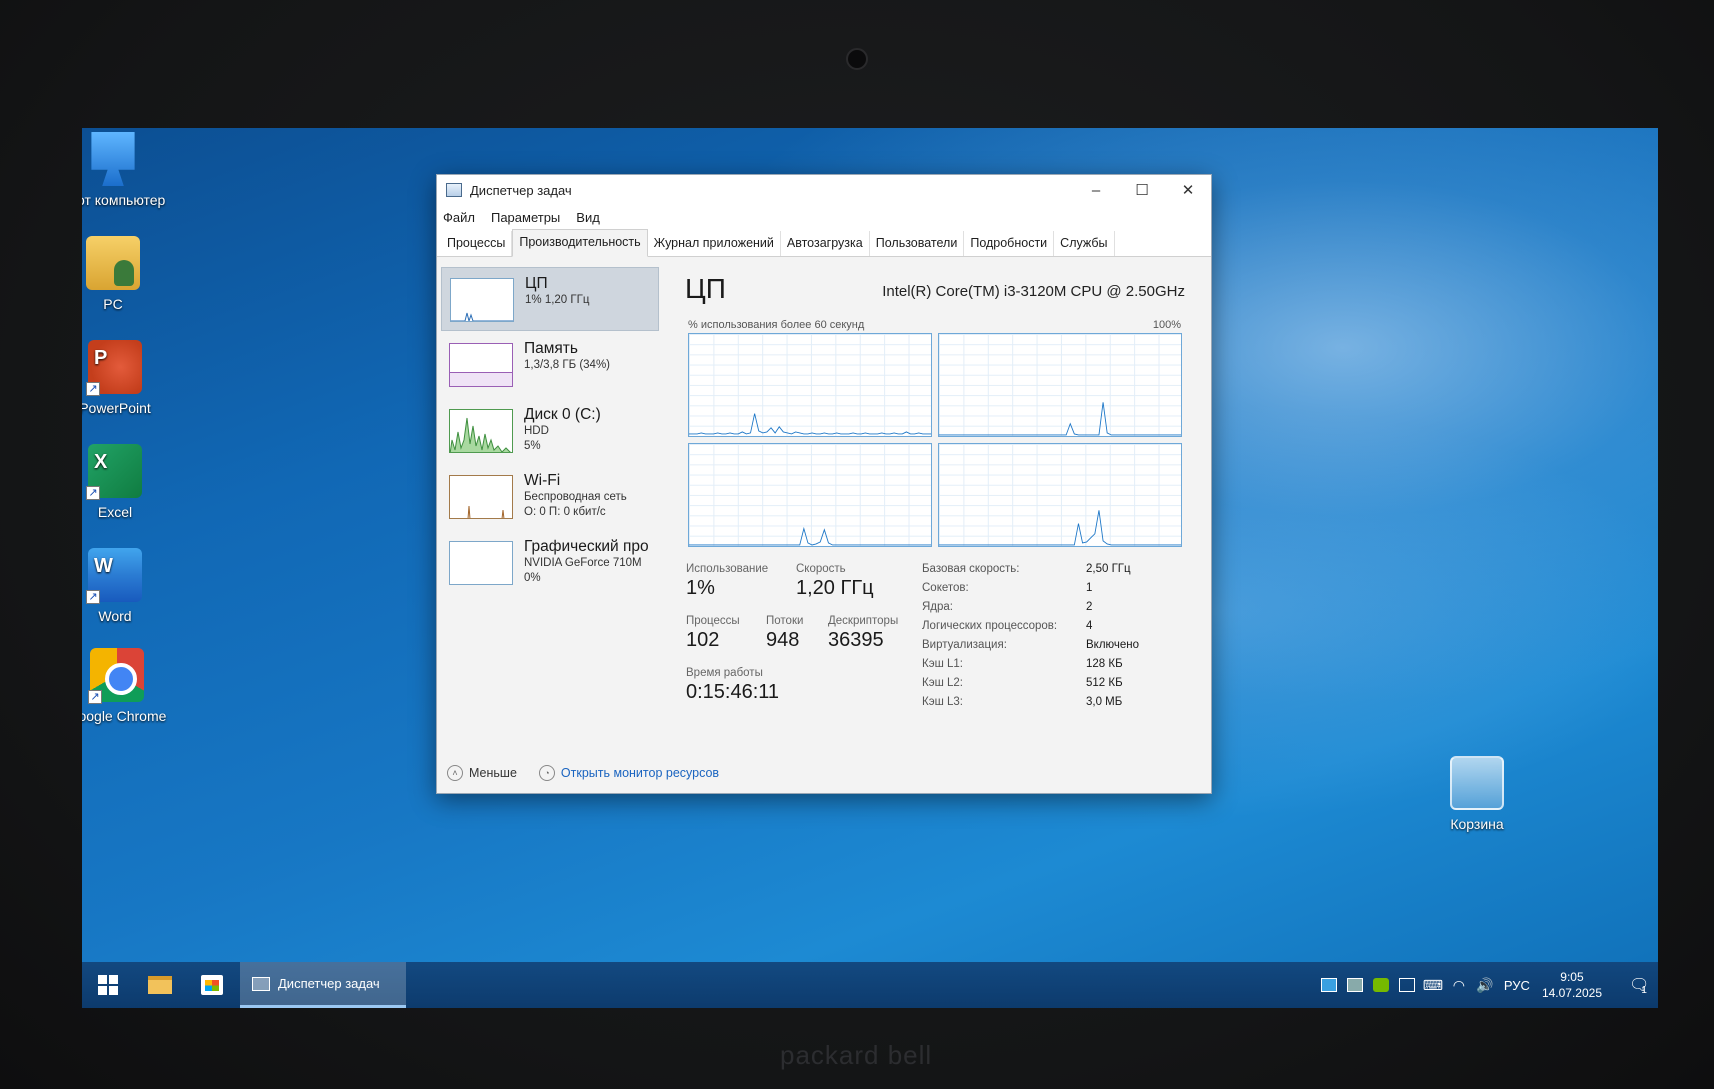 The image size is (1714, 1089). Describe the element at coordinates (640, 773) in the screenshot. I see `open-resource-monitor-label: Открыть монитор ресурсов` at that location.